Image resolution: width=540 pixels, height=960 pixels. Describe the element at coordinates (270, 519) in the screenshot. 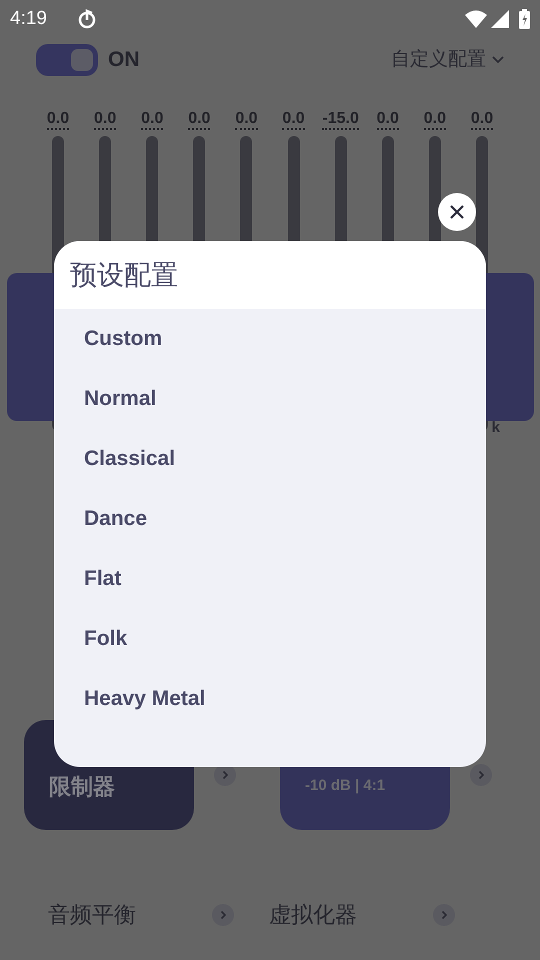

I see `preset-item: Dance` at that location.